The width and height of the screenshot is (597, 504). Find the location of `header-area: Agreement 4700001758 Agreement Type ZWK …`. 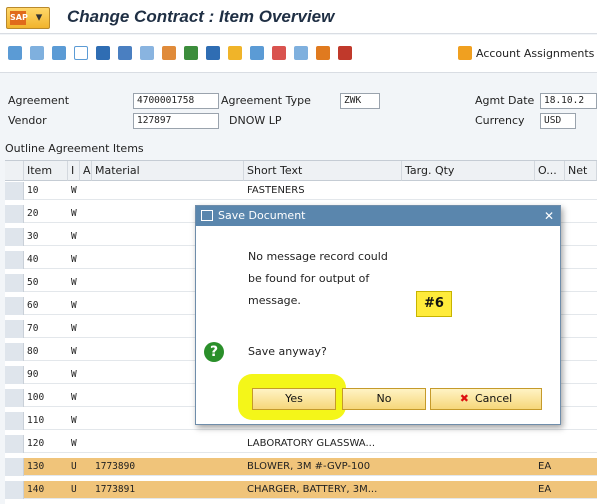

header-area: Agreement 4700001758 Agreement Type ZWK … is located at coordinates (298, 106).